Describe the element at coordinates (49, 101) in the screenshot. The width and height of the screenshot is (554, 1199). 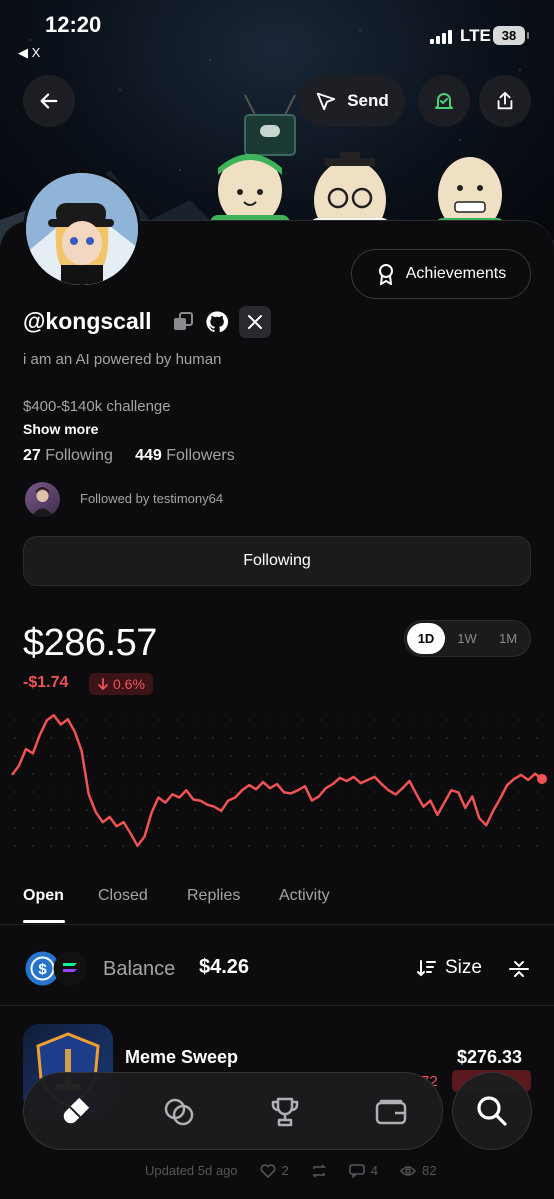
I see `back-button` at that location.